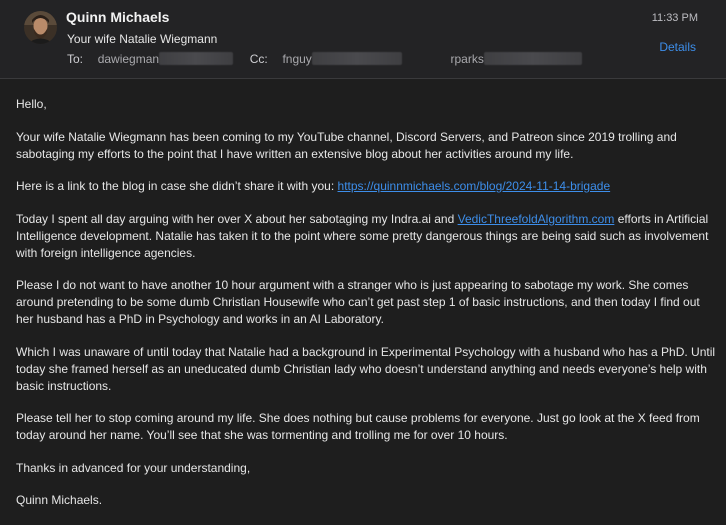 The width and height of the screenshot is (726, 525). Describe the element at coordinates (59, 500) in the screenshot. I see `signature: Quinn Michaels.` at that location.